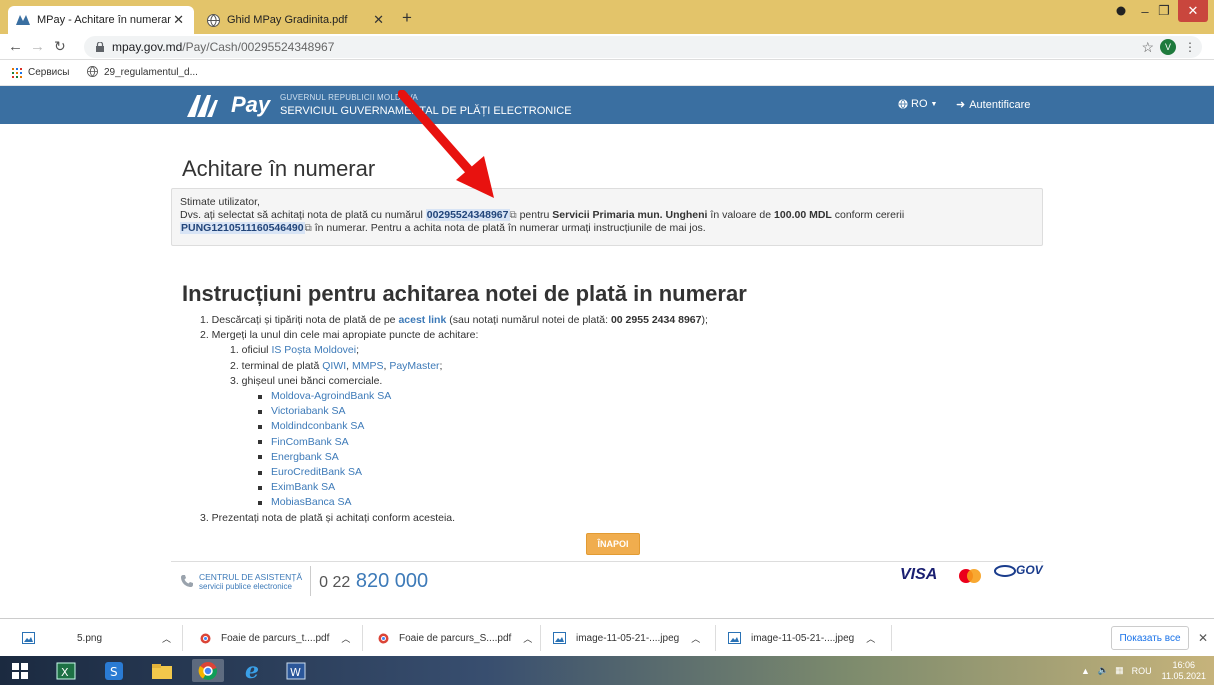 Image resolution: width=1214 pixels, height=685 pixels. I want to click on sep: ,, so click(385, 365).